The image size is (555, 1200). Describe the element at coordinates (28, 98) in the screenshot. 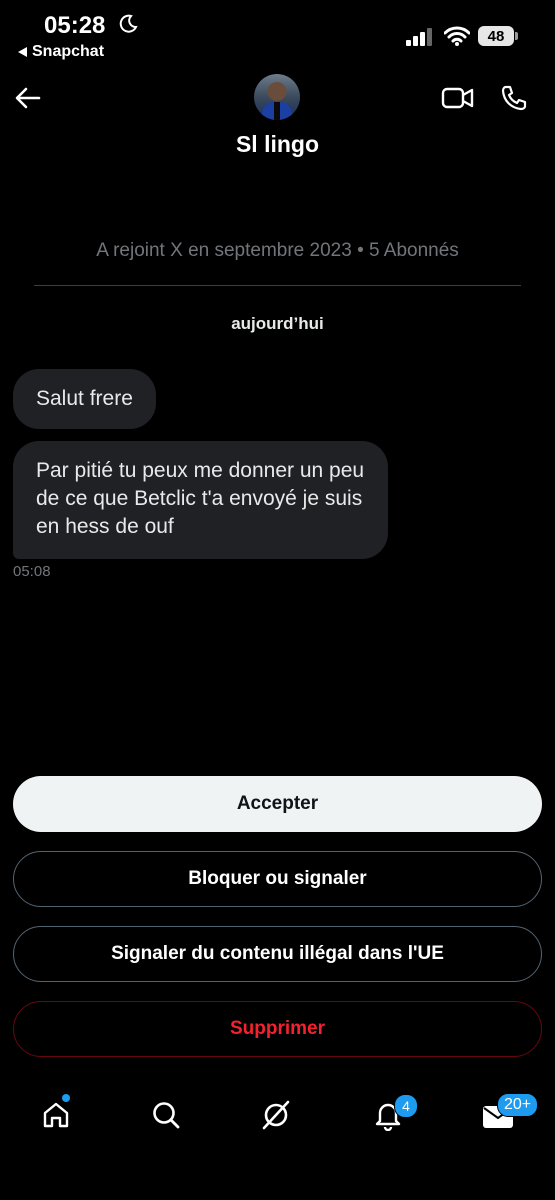

I see `back-arrow-icon` at that location.